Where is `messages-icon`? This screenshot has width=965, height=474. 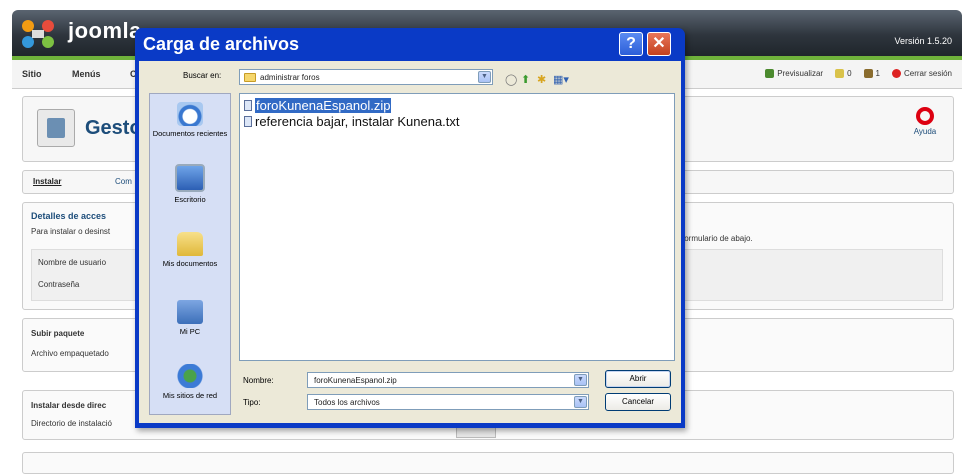 messages-icon is located at coordinates (840, 73).